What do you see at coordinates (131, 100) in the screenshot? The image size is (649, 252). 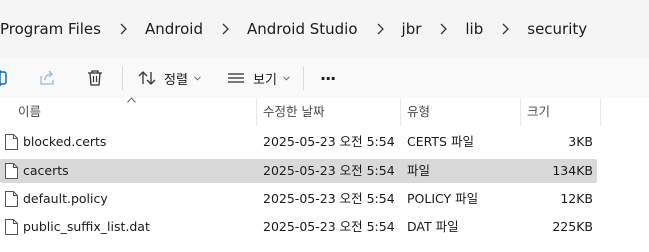 I see `sort-ascending-icon` at bounding box center [131, 100].